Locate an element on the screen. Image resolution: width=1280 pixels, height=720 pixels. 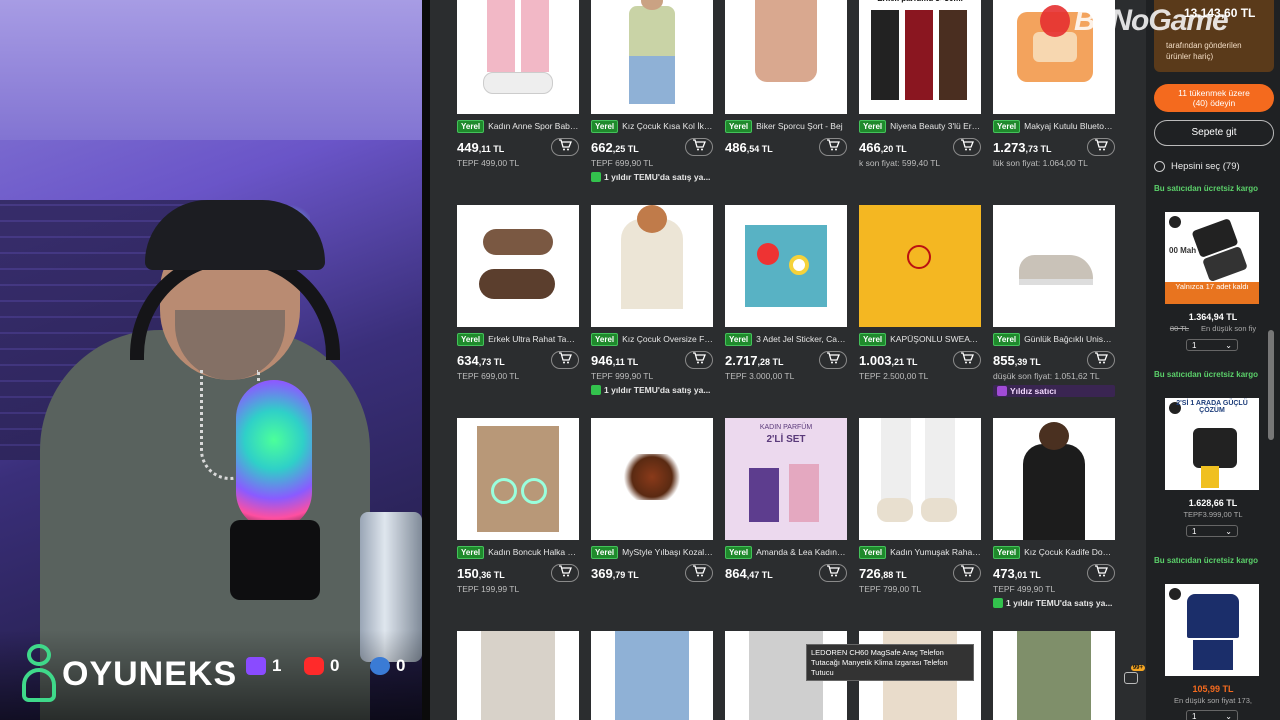
product-reference-price: TEPF 699,90 TL is located at coordinates (622, 163).